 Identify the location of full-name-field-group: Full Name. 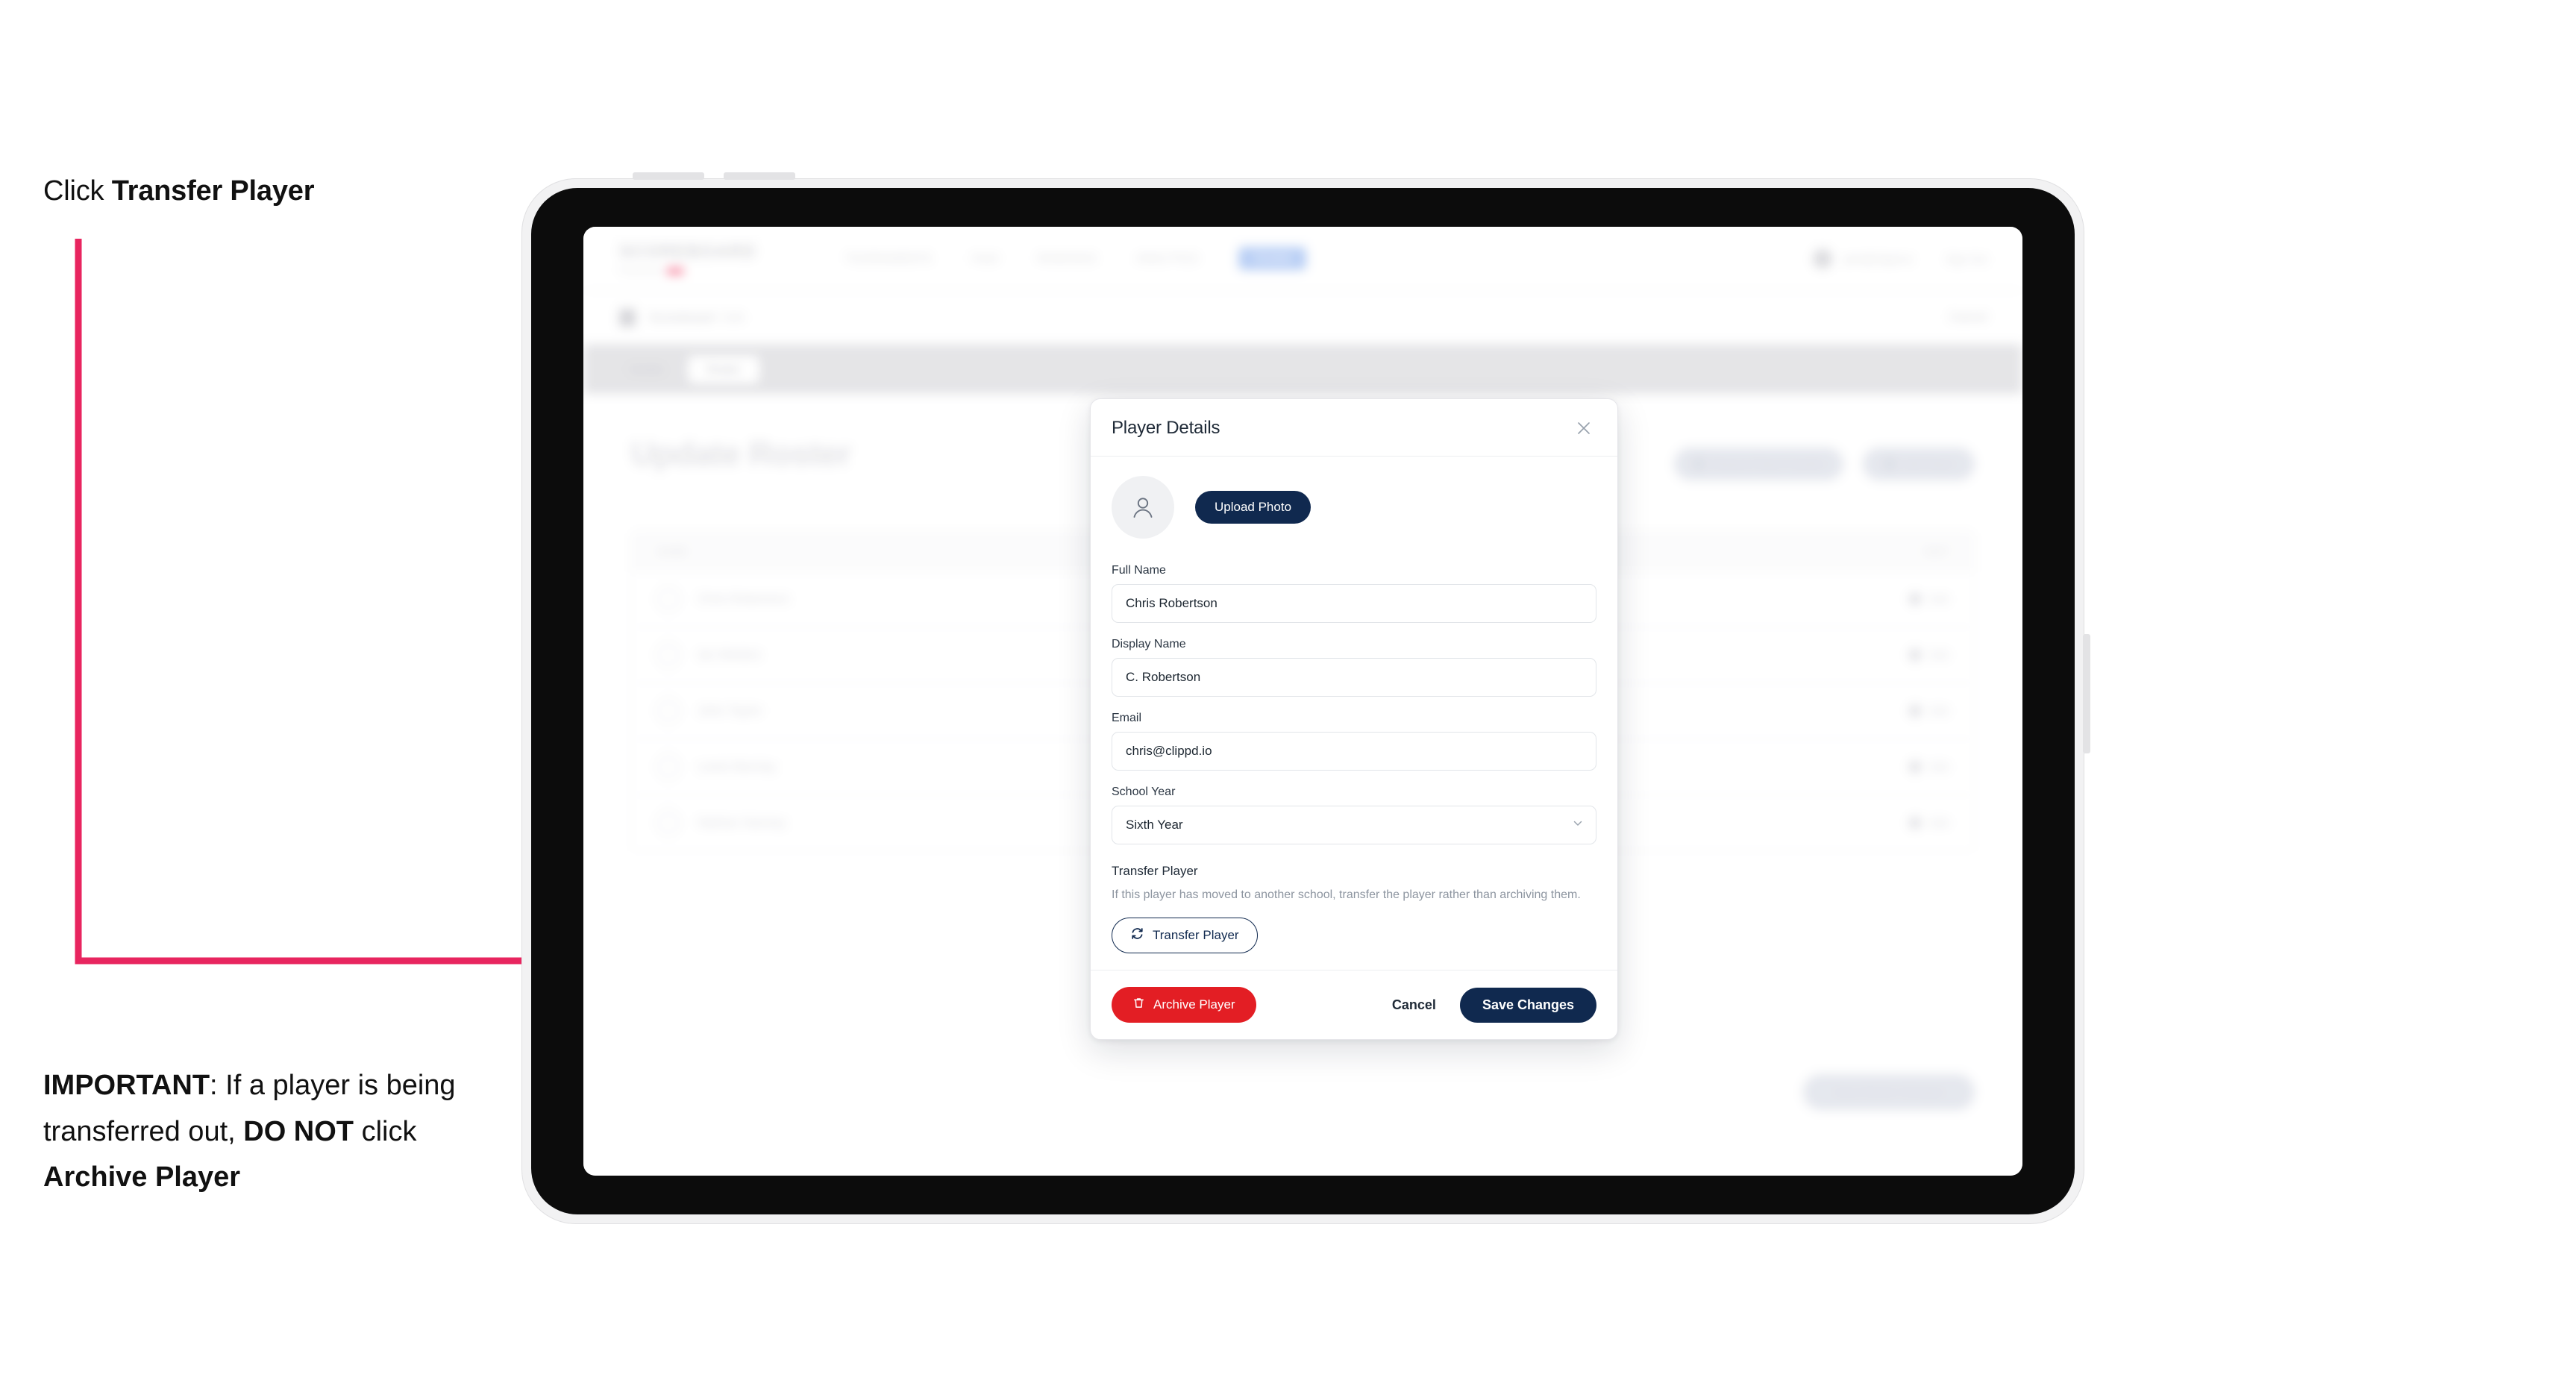
(1354, 593).